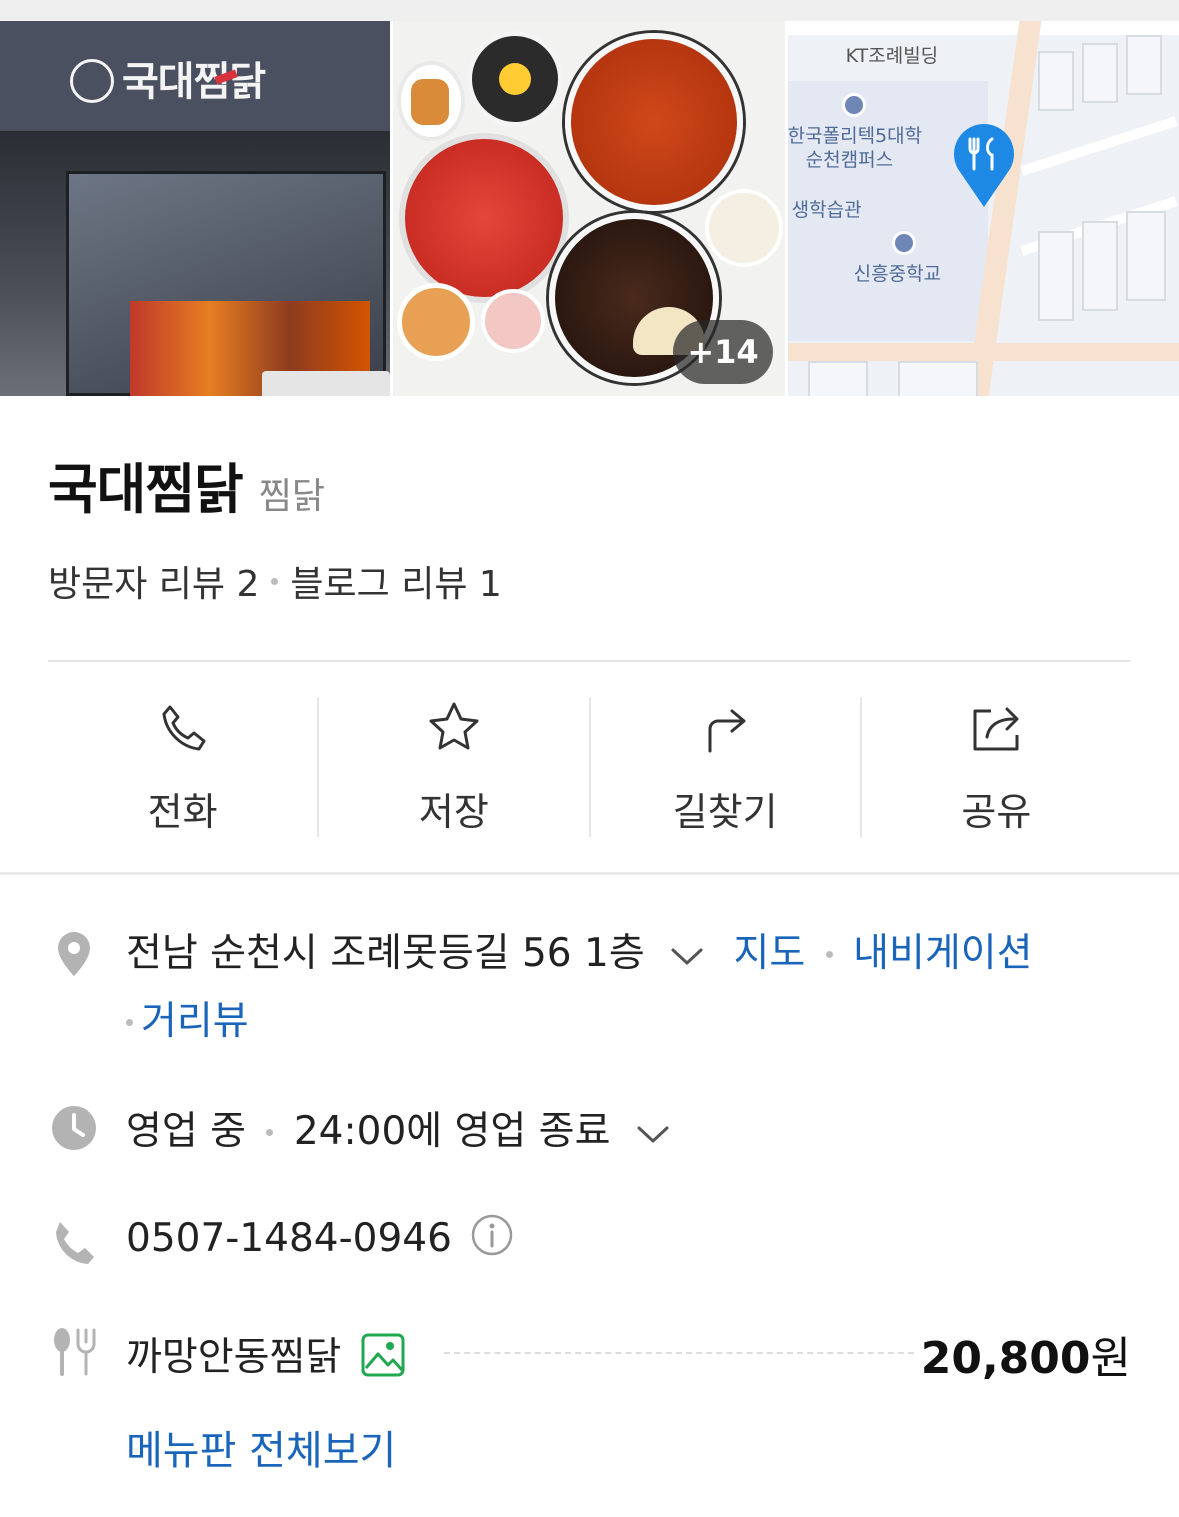 The height and width of the screenshot is (1517, 1179). What do you see at coordinates (723, 352) in the screenshot?
I see `more-photos-badge: +14` at bounding box center [723, 352].